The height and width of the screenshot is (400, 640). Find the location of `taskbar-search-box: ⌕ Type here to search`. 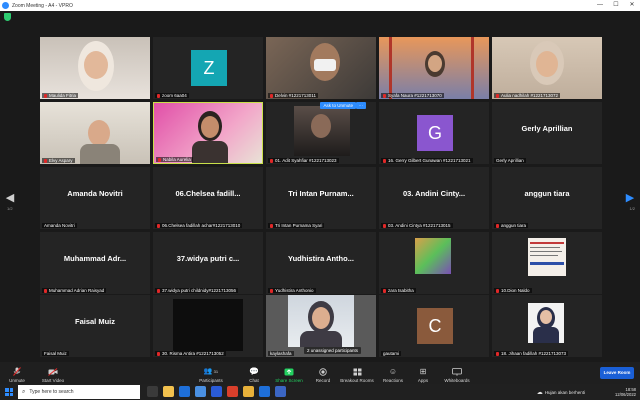

taskbar-search-box: ⌕ Type here to search is located at coordinates (79, 392).